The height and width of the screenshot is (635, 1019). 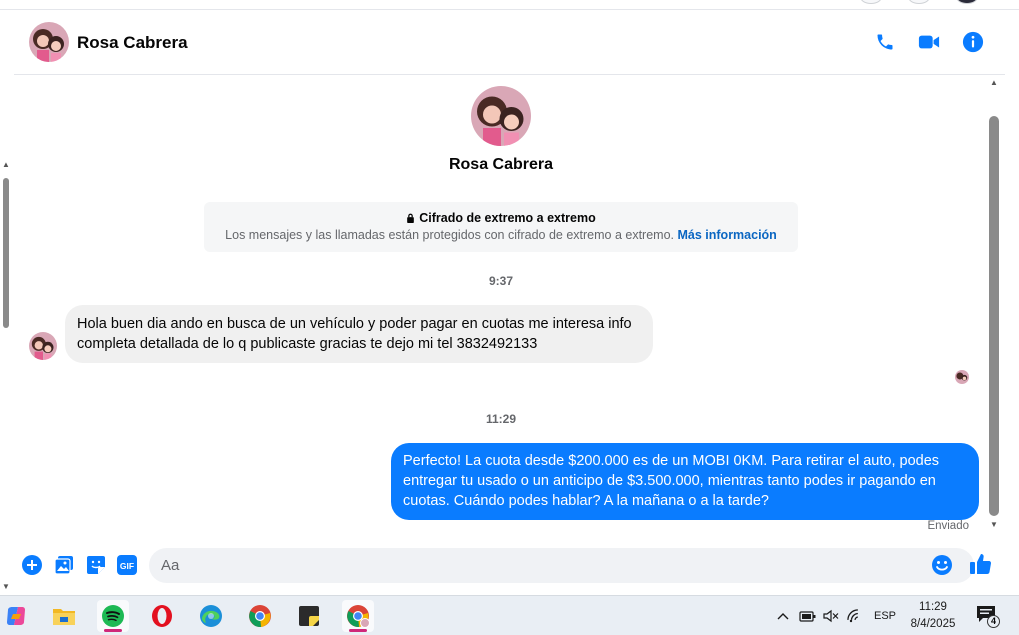 I want to click on more-info-link: Más información, so click(x=727, y=235).